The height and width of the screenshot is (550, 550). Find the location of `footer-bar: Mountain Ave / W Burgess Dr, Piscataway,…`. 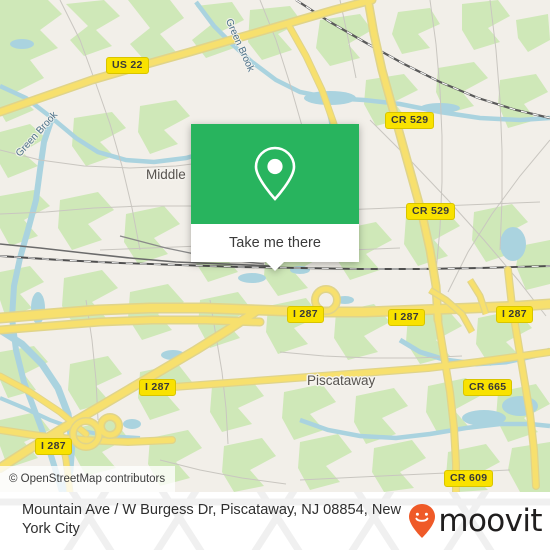

footer-bar: Mountain Ave / W Burgess Dr, Piscataway,… is located at coordinates (275, 521).